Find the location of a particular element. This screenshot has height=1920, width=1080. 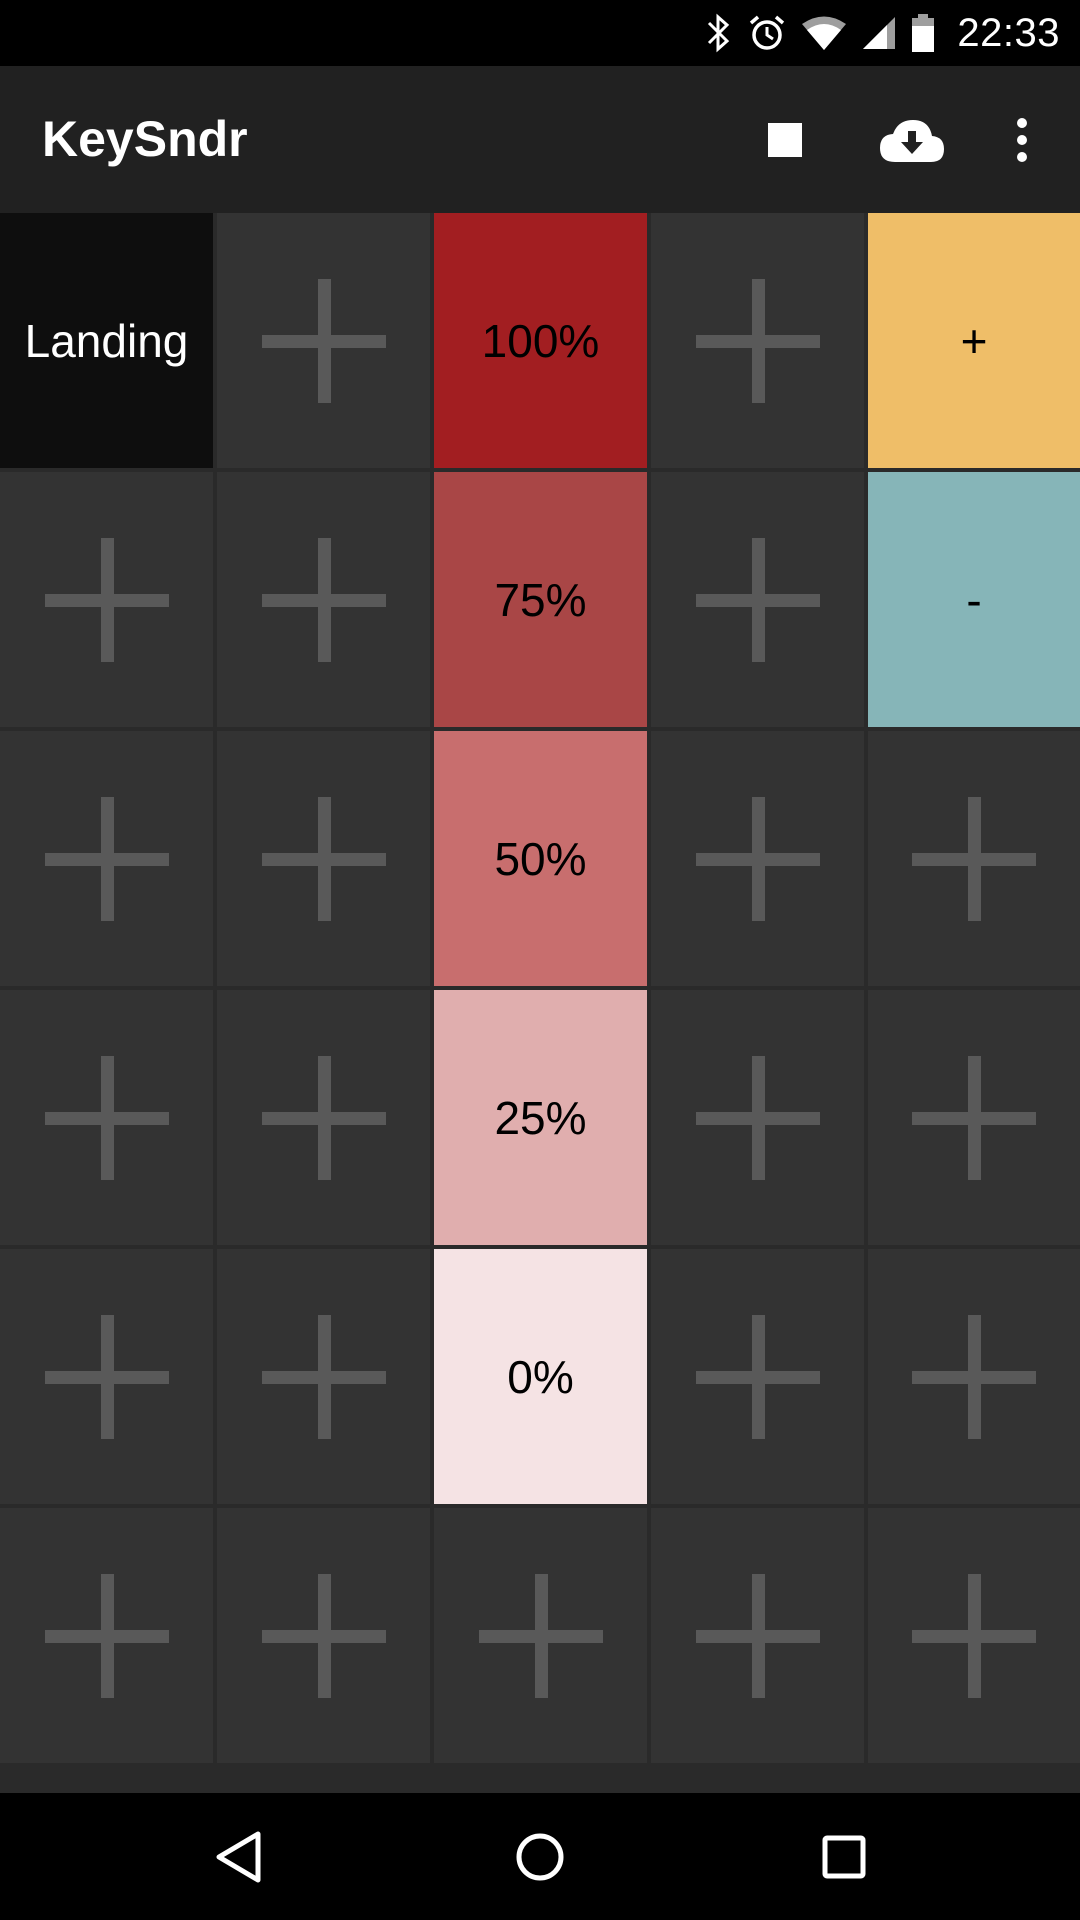

app-title: KeySndr is located at coordinates (145, 139).